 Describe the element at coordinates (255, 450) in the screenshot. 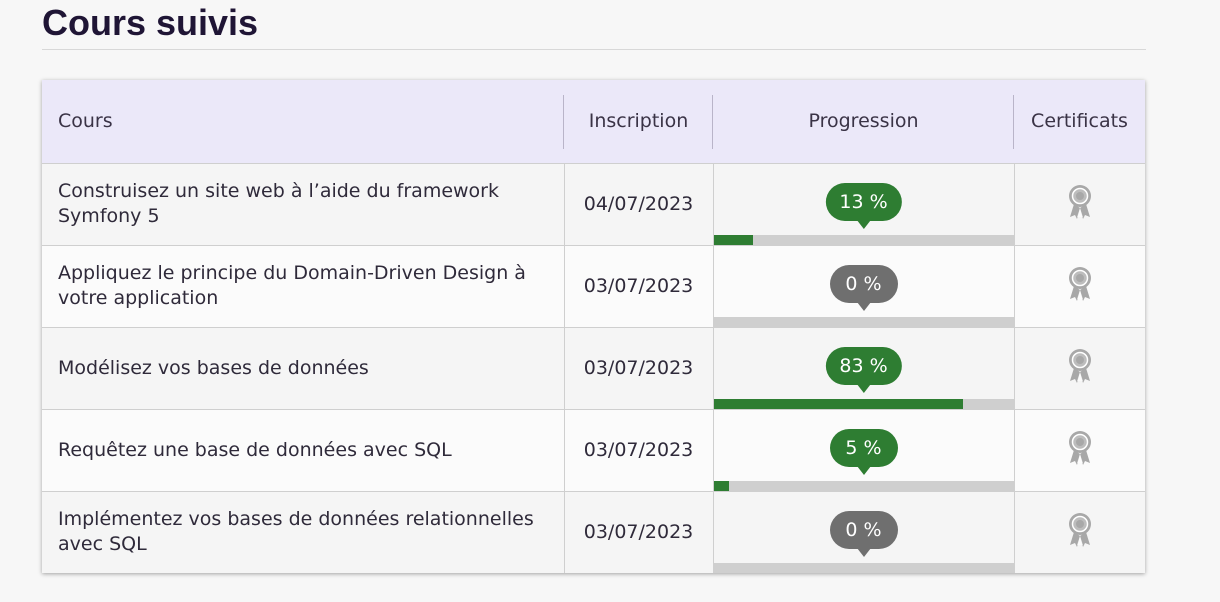

I see `course-link: Requêtez une base de données avec SQL` at that location.